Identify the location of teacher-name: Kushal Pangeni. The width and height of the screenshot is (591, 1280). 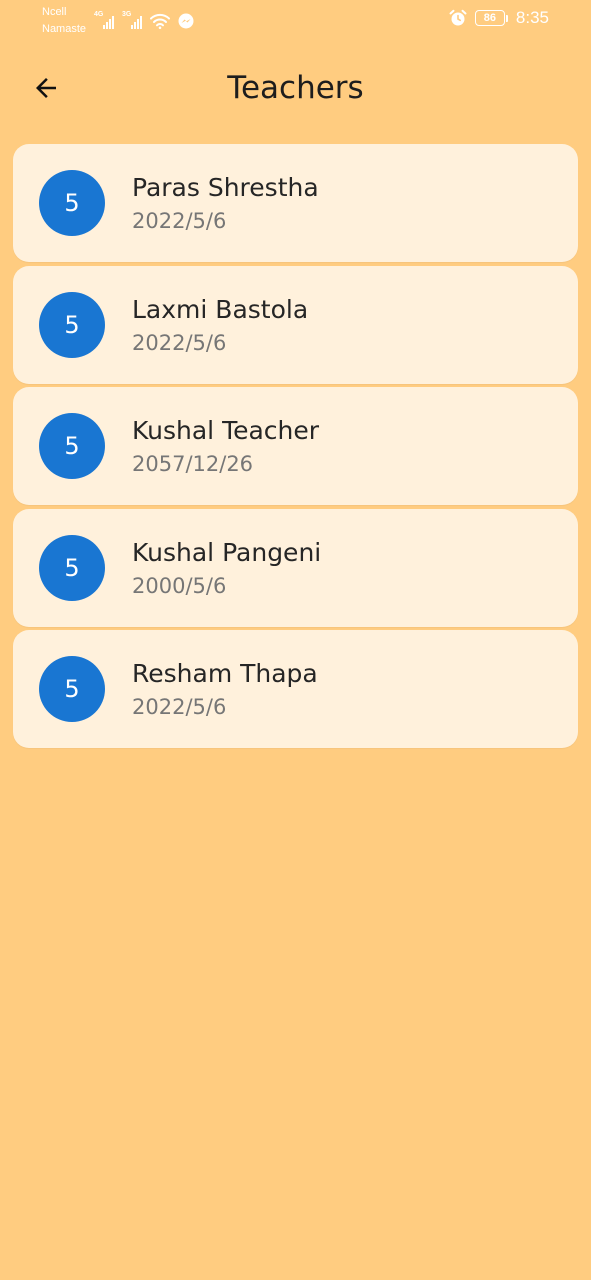
(227, 552).